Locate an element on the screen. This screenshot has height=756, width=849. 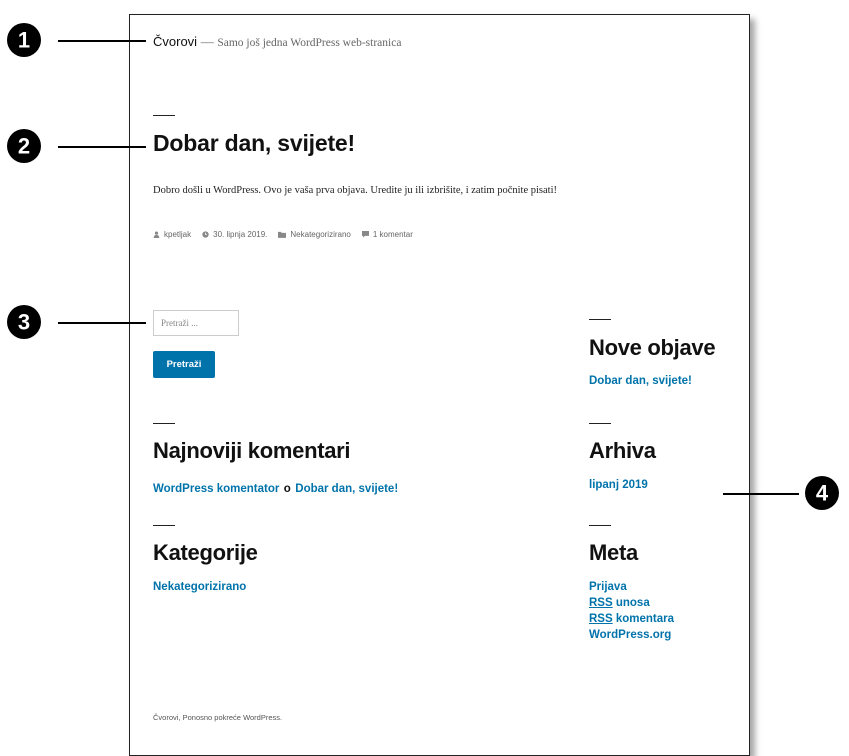
post-date-text: 30. lipnja 2019. is located at coordinates (240, 234).